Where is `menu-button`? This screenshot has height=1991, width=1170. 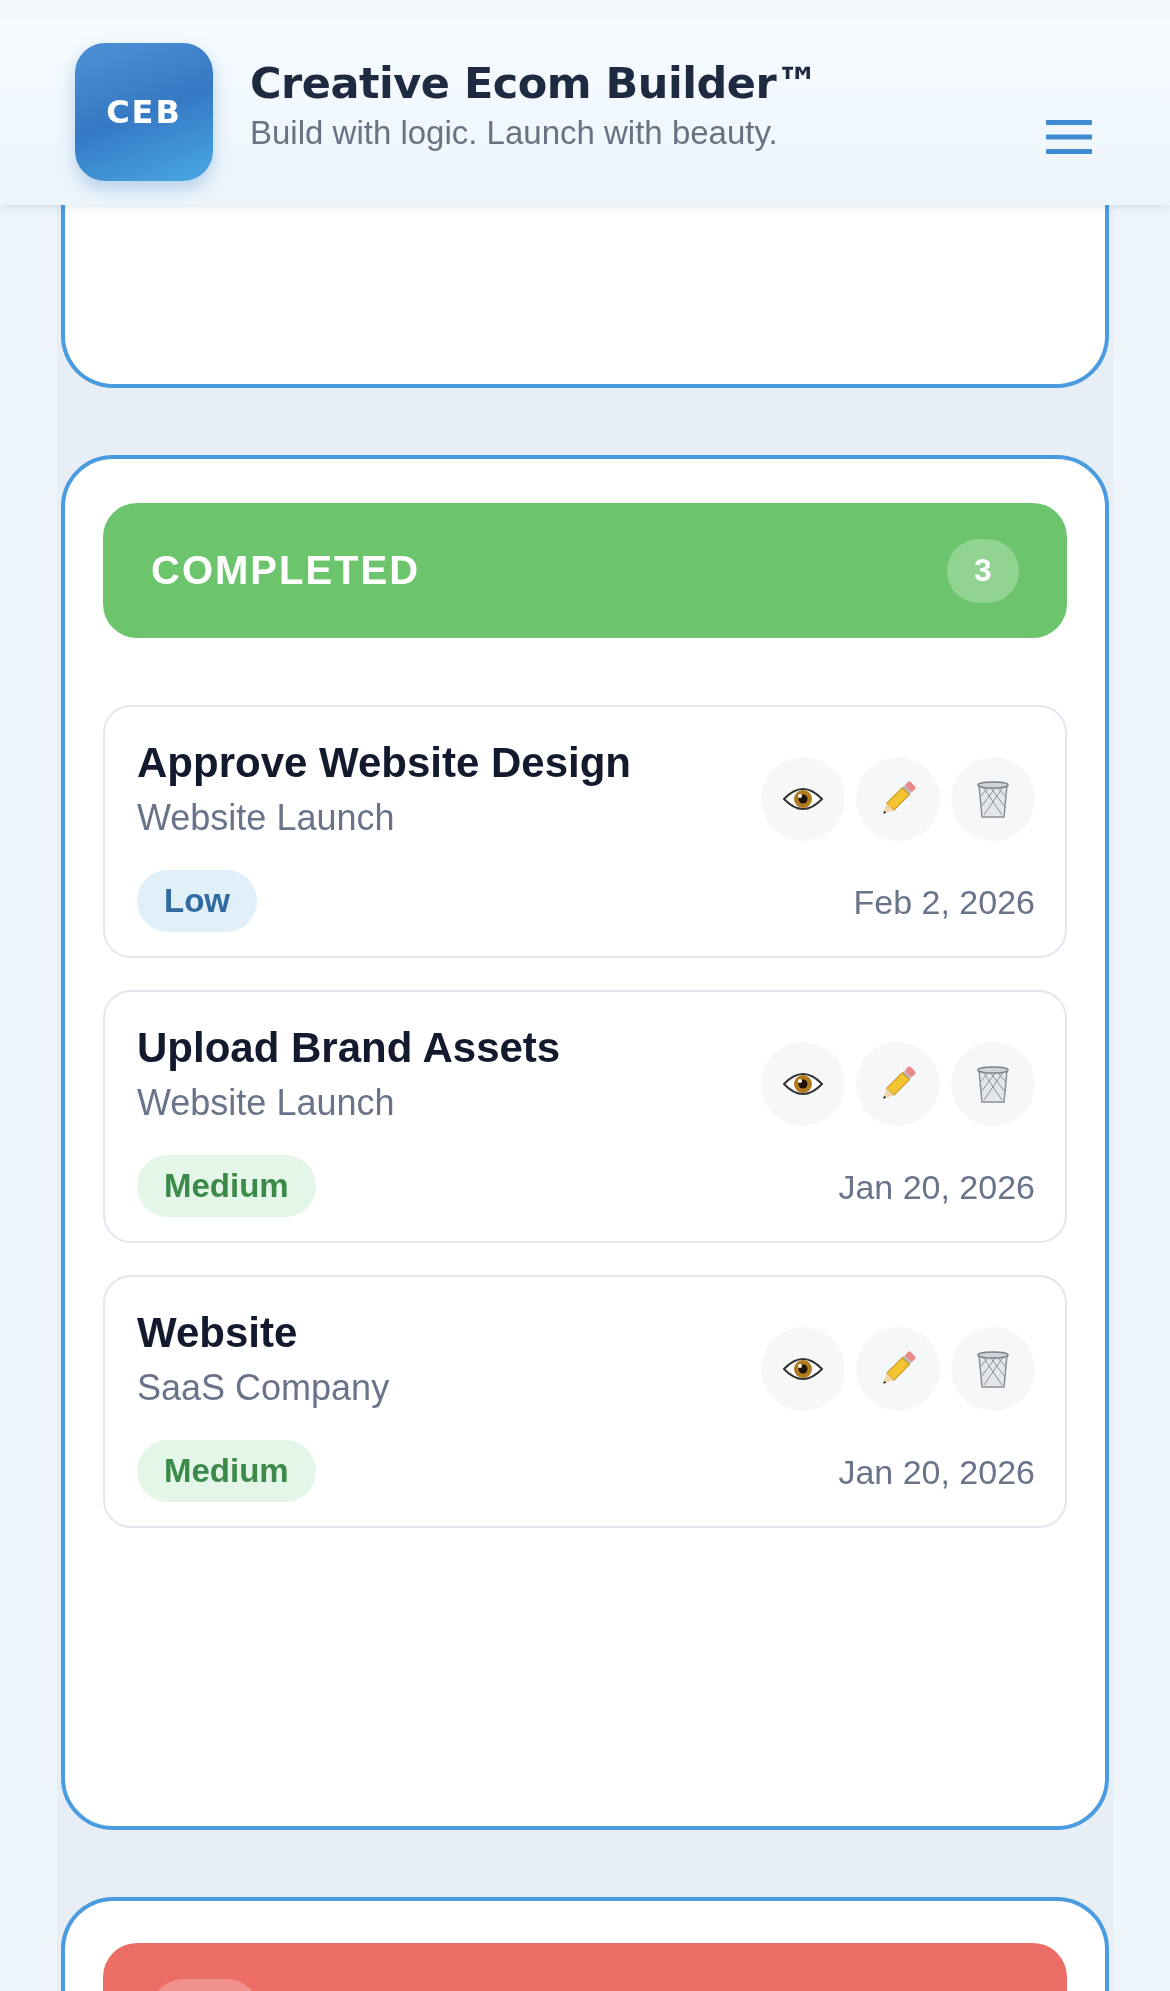 menu-button is located at coordinates (1069, 138).